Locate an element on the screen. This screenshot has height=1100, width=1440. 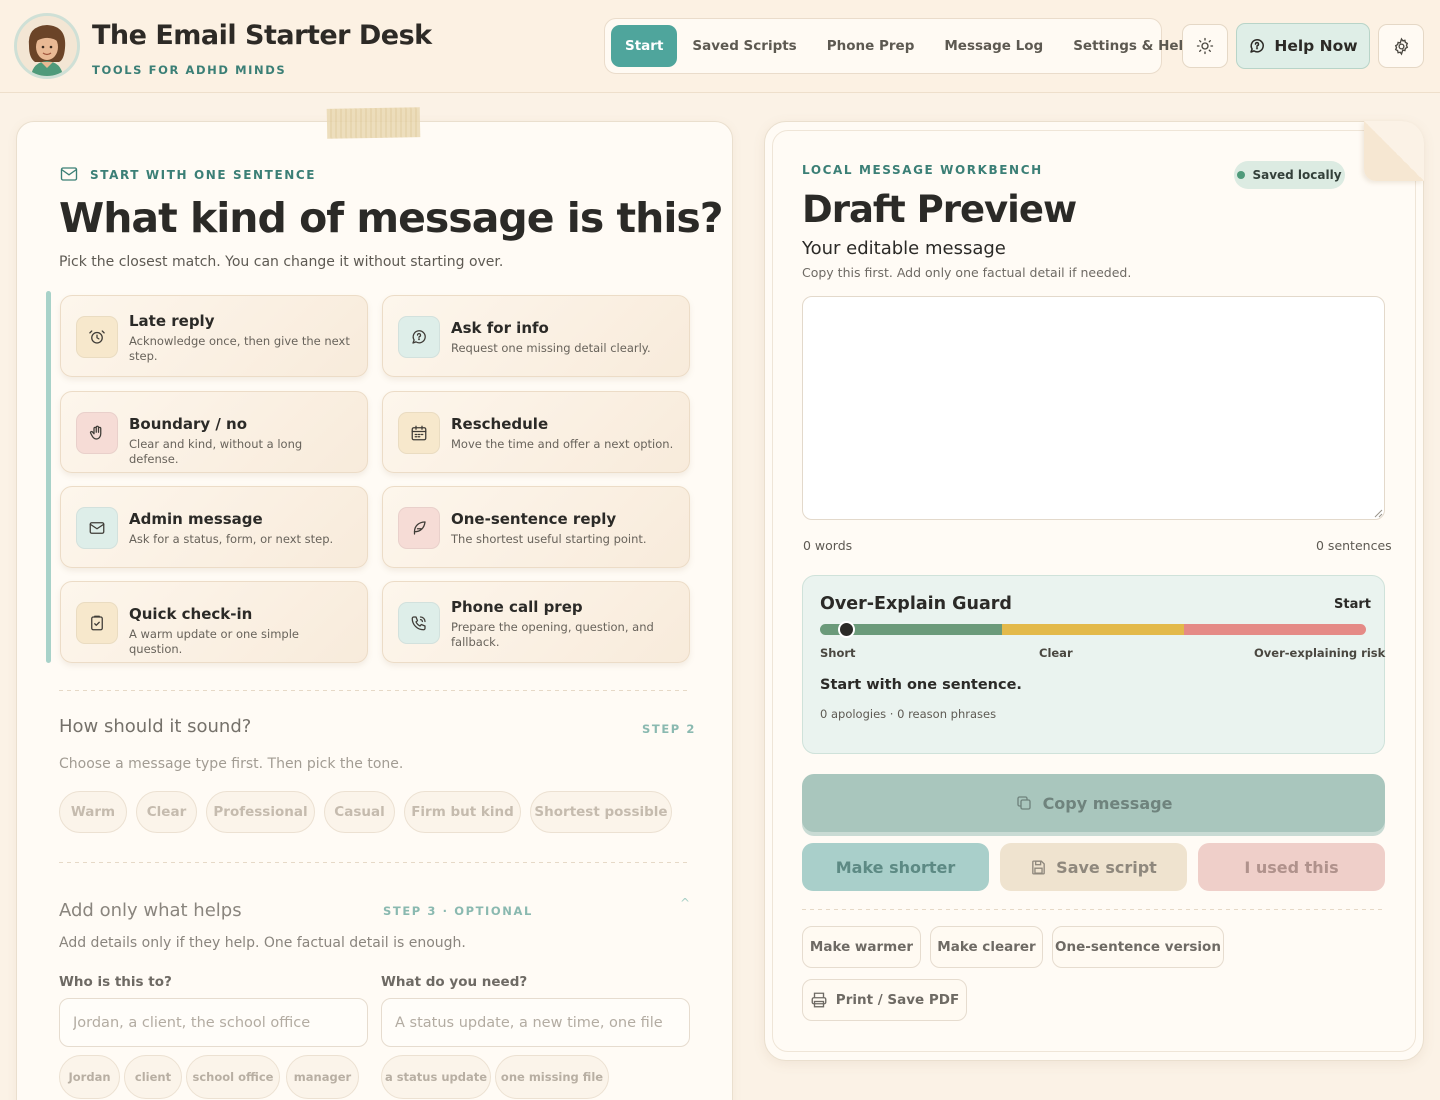
clock-icon is located at coordinates (97, 337).